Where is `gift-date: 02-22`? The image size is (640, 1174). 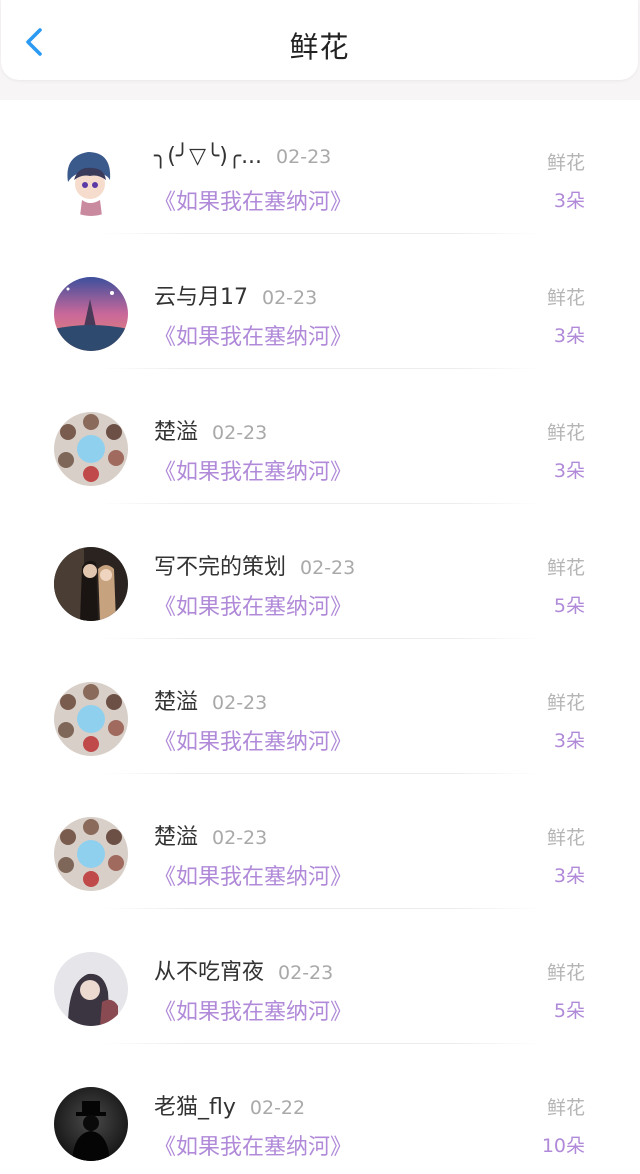 gift-date: 02-22 is located at coordinates (277, 1108).